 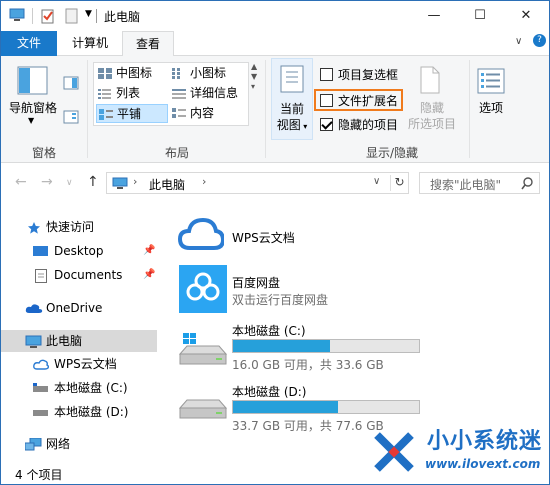 I want to click on tab-view: 查看, so click(x=148, y=44).